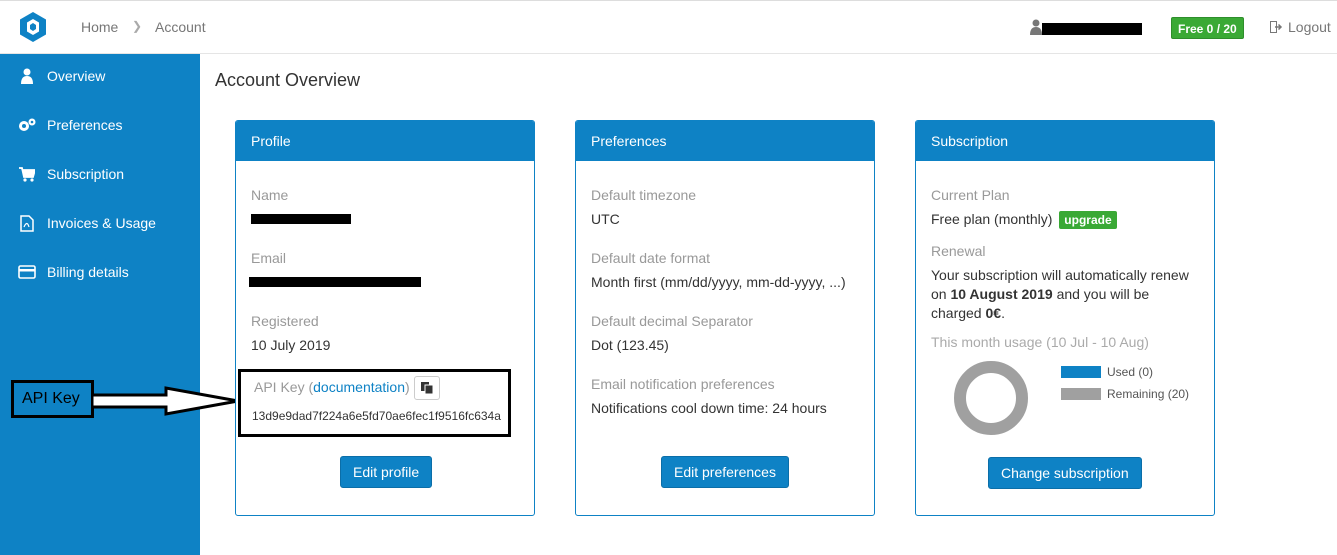 This screenshot has width=1337, height=555. I want to click on sidebar-item-overview: Overview, so click(61, 76).